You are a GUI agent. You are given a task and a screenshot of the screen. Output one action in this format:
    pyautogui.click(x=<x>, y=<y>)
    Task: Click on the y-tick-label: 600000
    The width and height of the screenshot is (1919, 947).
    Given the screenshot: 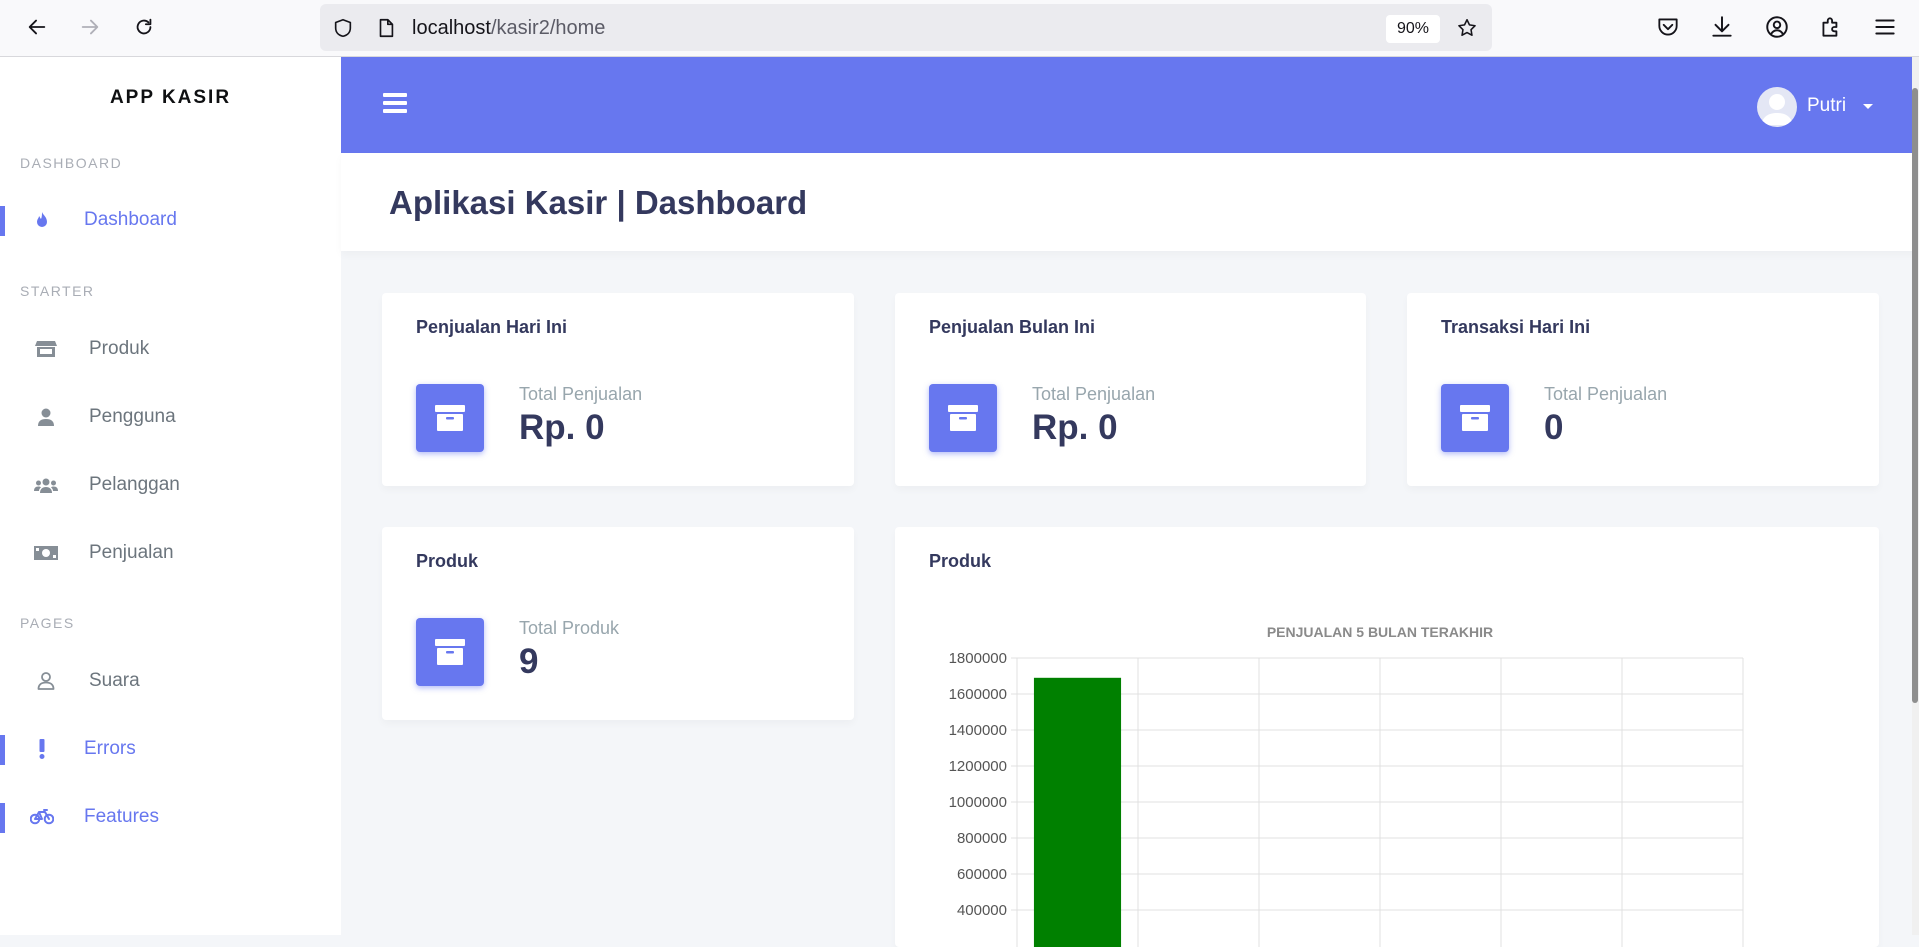 What is the action you would take?
    pyautogui.click(x=982, y=874)
    